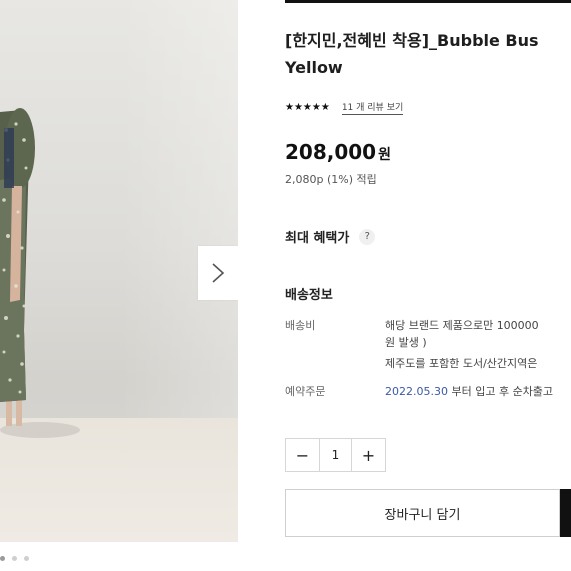 The height and width of the screenshot is (571, 571). What do you see at coordinates (331, 152) in the screenshot?
I see `price-amount: 208,000` at bounding box center [331, 152].